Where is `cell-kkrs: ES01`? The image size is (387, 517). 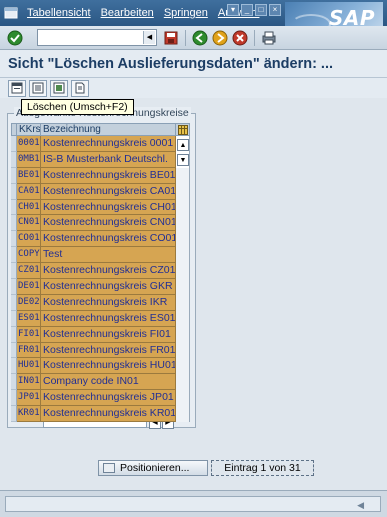
cell-kkrs: ES01 is located at coordinates (29, 318).